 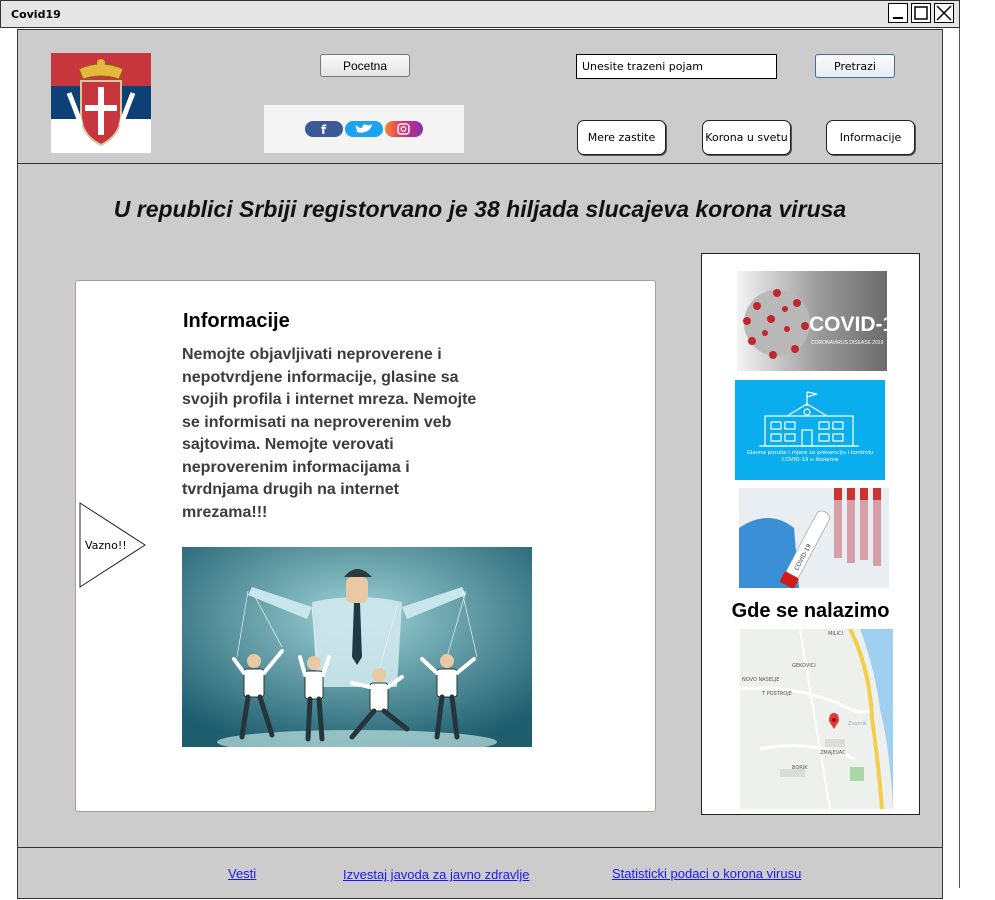 I want to click on twitter-icon, so click(x=364, y=129).